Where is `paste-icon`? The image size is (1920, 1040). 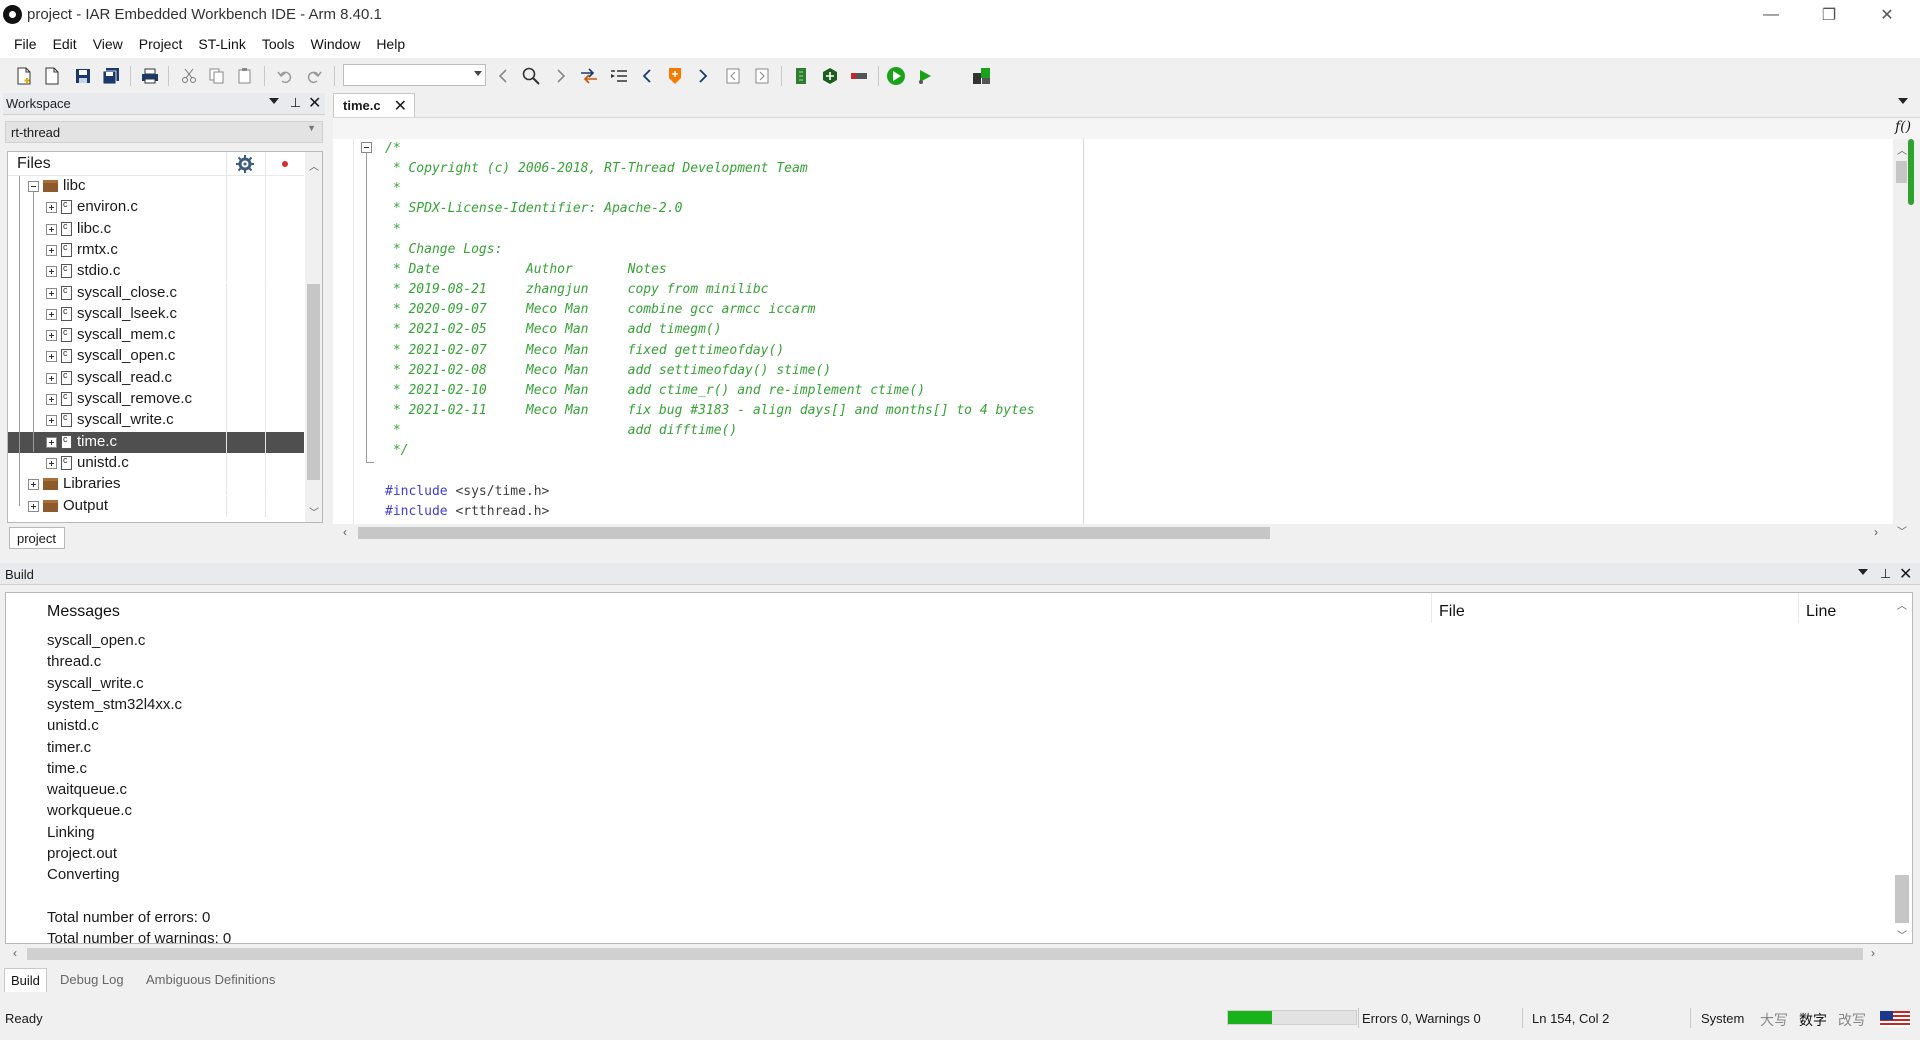 paste-icon is located at coordinates (245, 76).